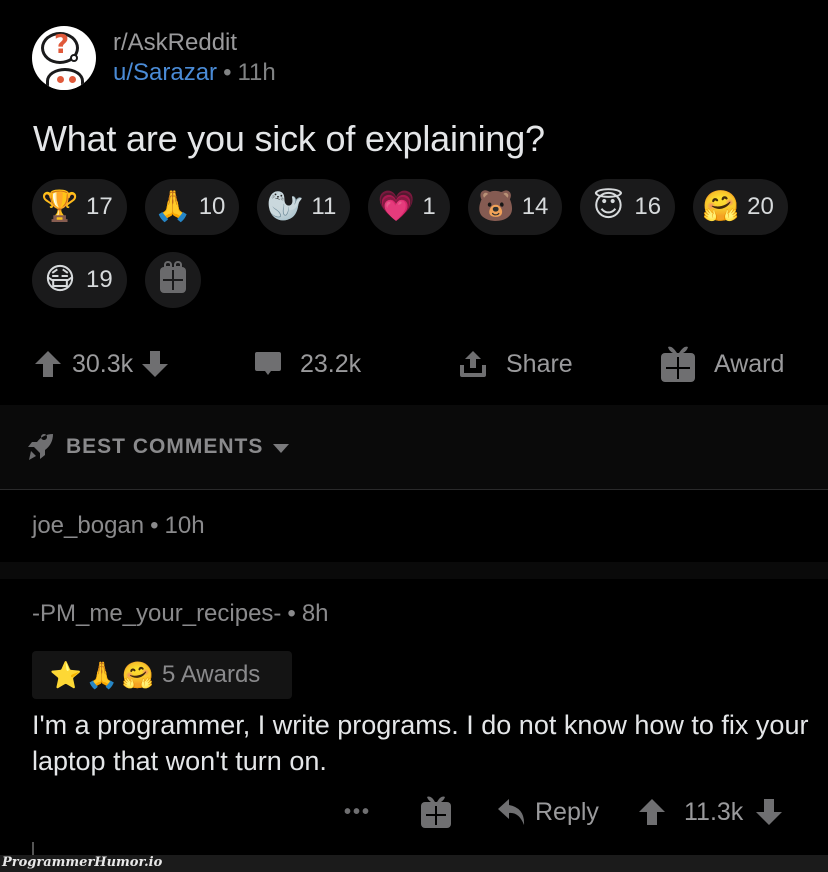 This screenshot has width=828, height=872. What do you see at coordinates (40, 447) in the screenshot?
I see `rocket-icon` at bounding box center [40, 447].